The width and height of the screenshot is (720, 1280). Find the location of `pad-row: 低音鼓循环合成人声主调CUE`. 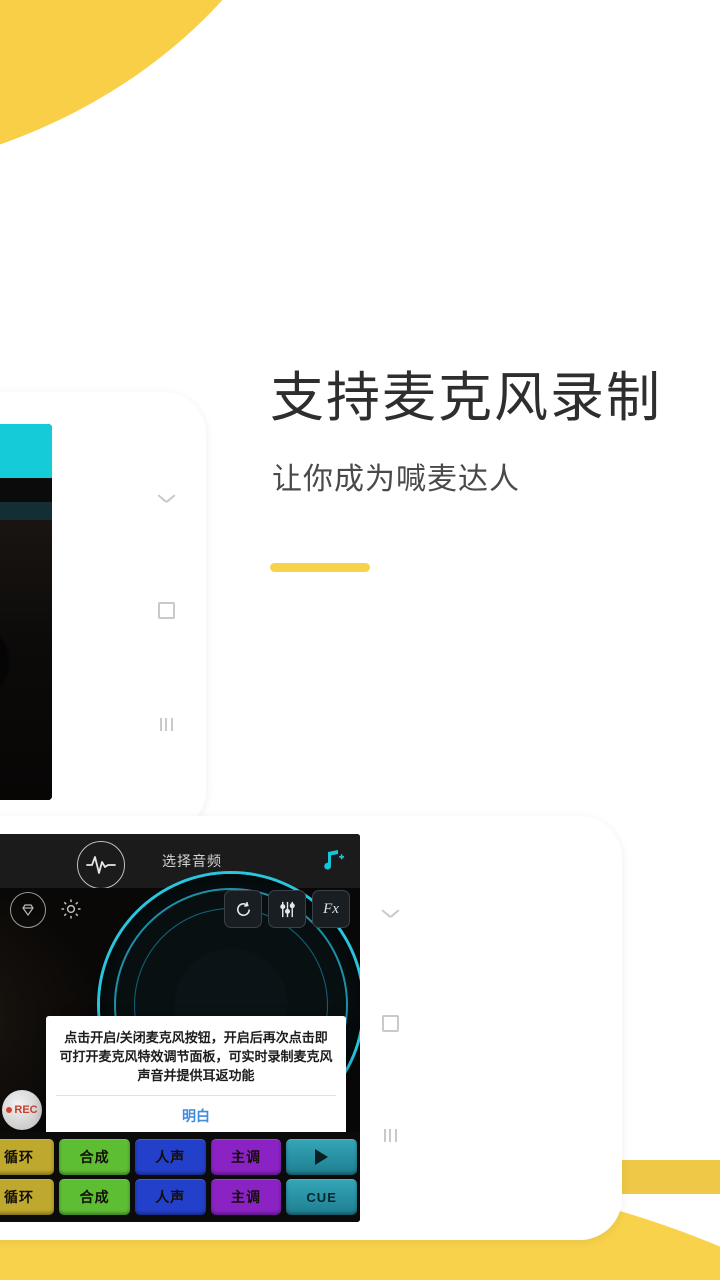

pad-row: 低音鼓循环合成人声主调CUE is located at coordinates (180, 1197).